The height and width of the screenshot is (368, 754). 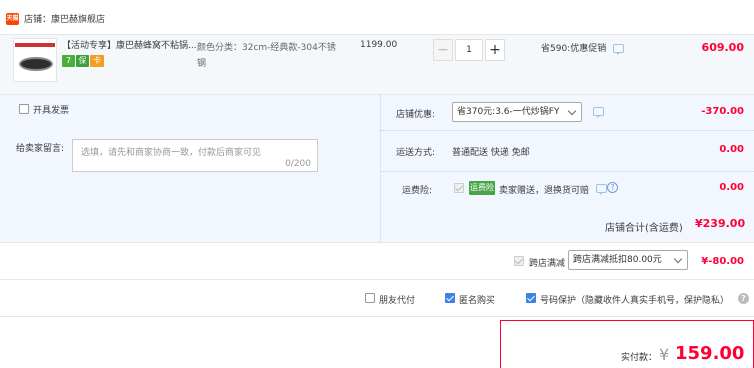 I want to click on number-protect-label: 号码保护（隐藏收件人真实手机号，保护隐私）, so click(x=635, y=301).